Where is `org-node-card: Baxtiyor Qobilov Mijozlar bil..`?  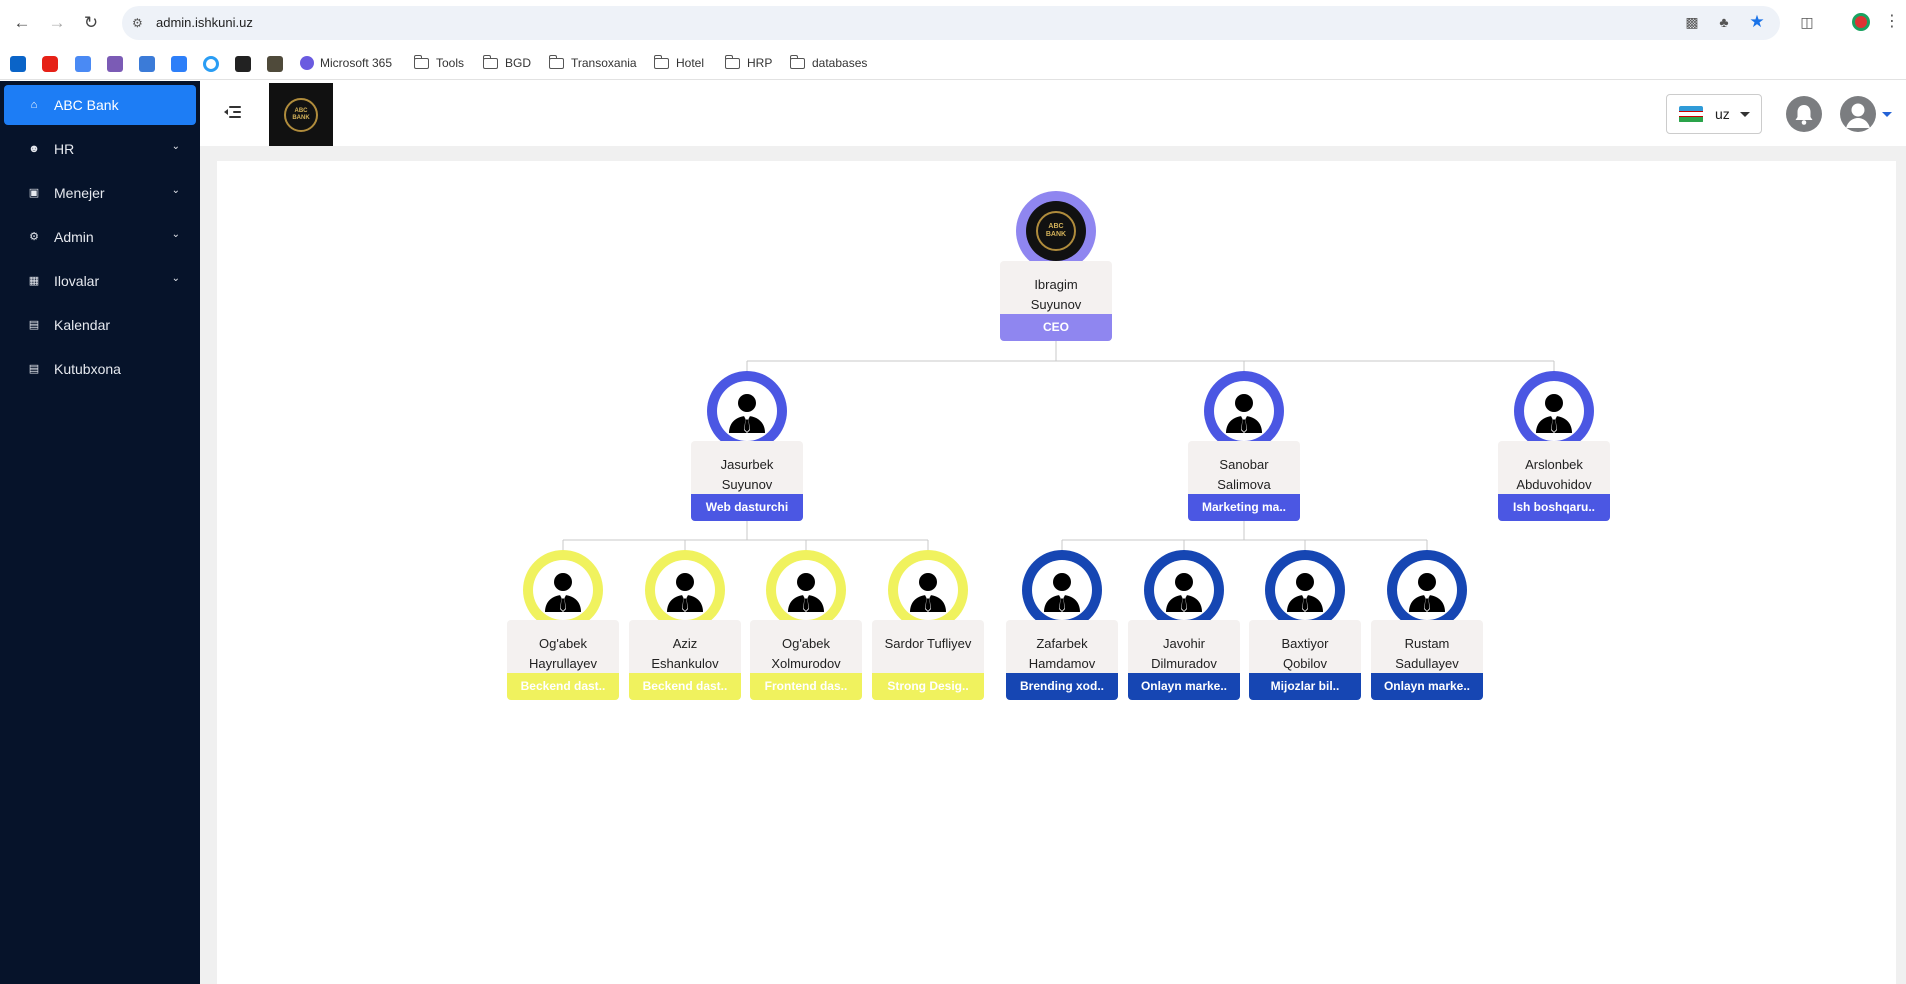
org-node-card: Baxtiyor Qobilov Mijozlar bil.. is located at coordinates (1305, 660).